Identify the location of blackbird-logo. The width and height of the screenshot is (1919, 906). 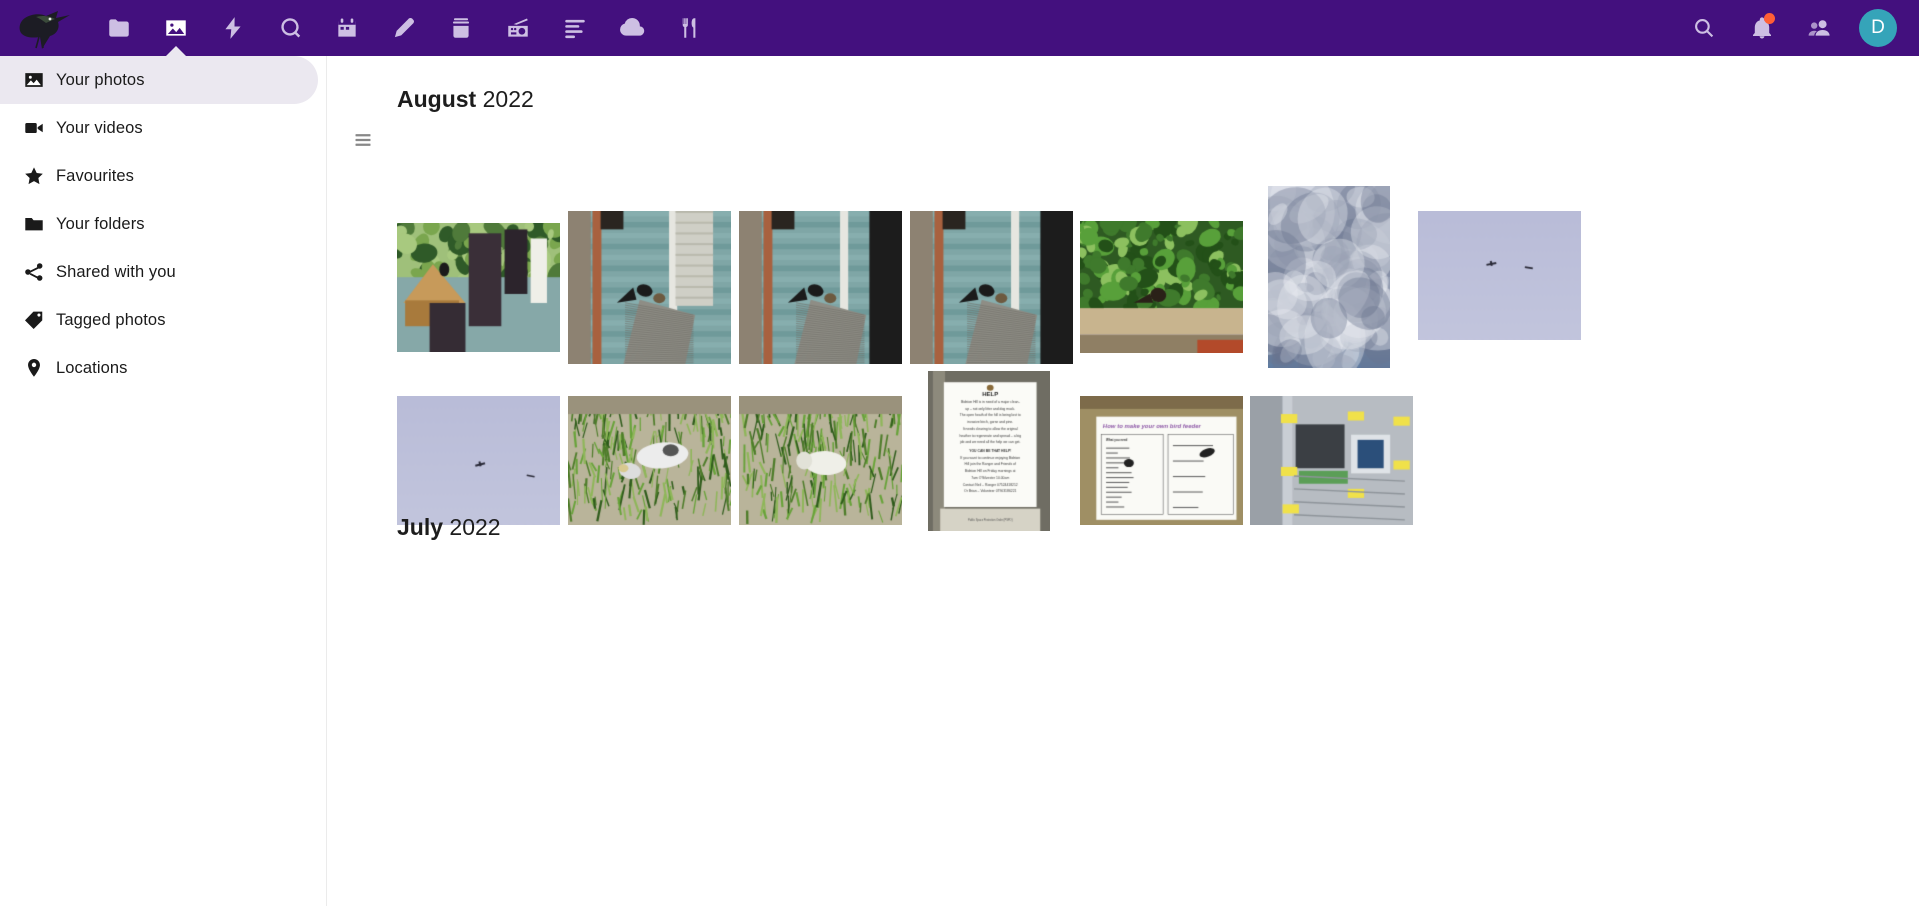
(45, 28).